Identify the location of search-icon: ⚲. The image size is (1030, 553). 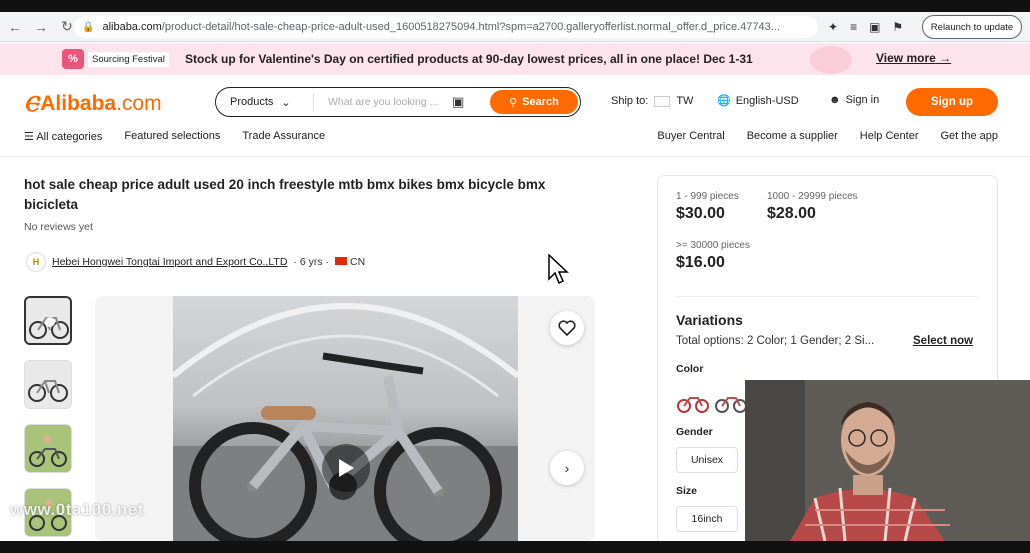
(513, 102).